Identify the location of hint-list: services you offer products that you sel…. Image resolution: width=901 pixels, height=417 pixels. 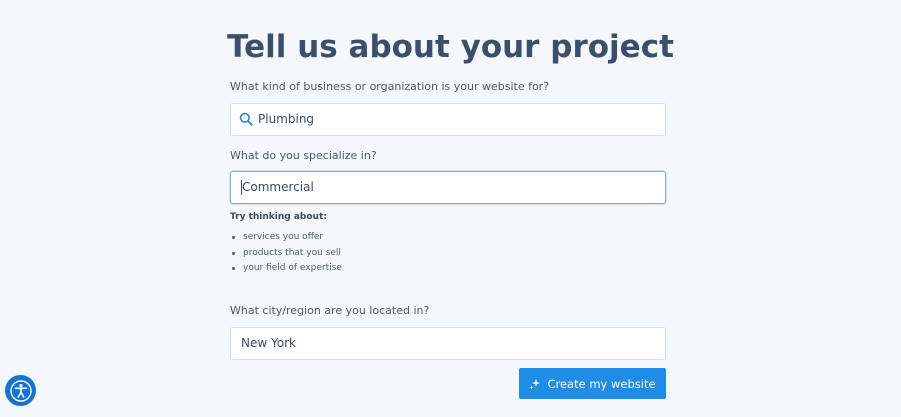
(286, 254).